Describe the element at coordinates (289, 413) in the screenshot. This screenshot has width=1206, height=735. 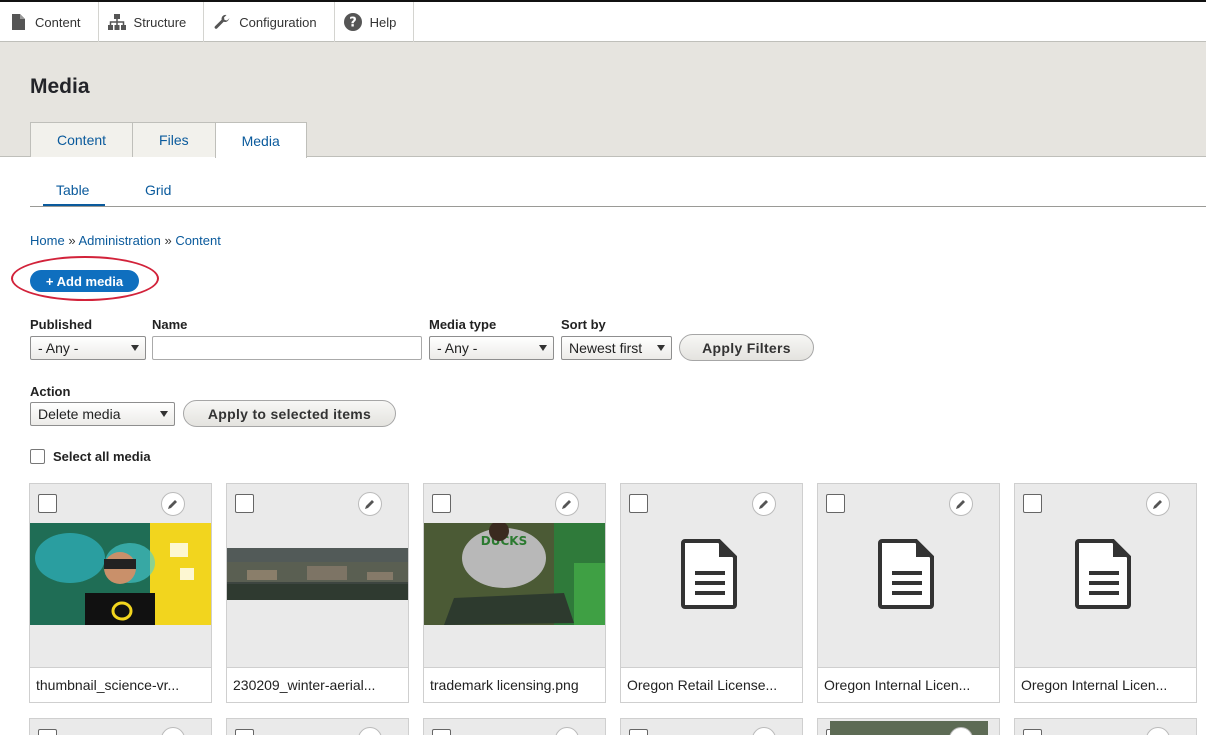
I see `apply-to-selected-button: Apply to selected items` at that location.